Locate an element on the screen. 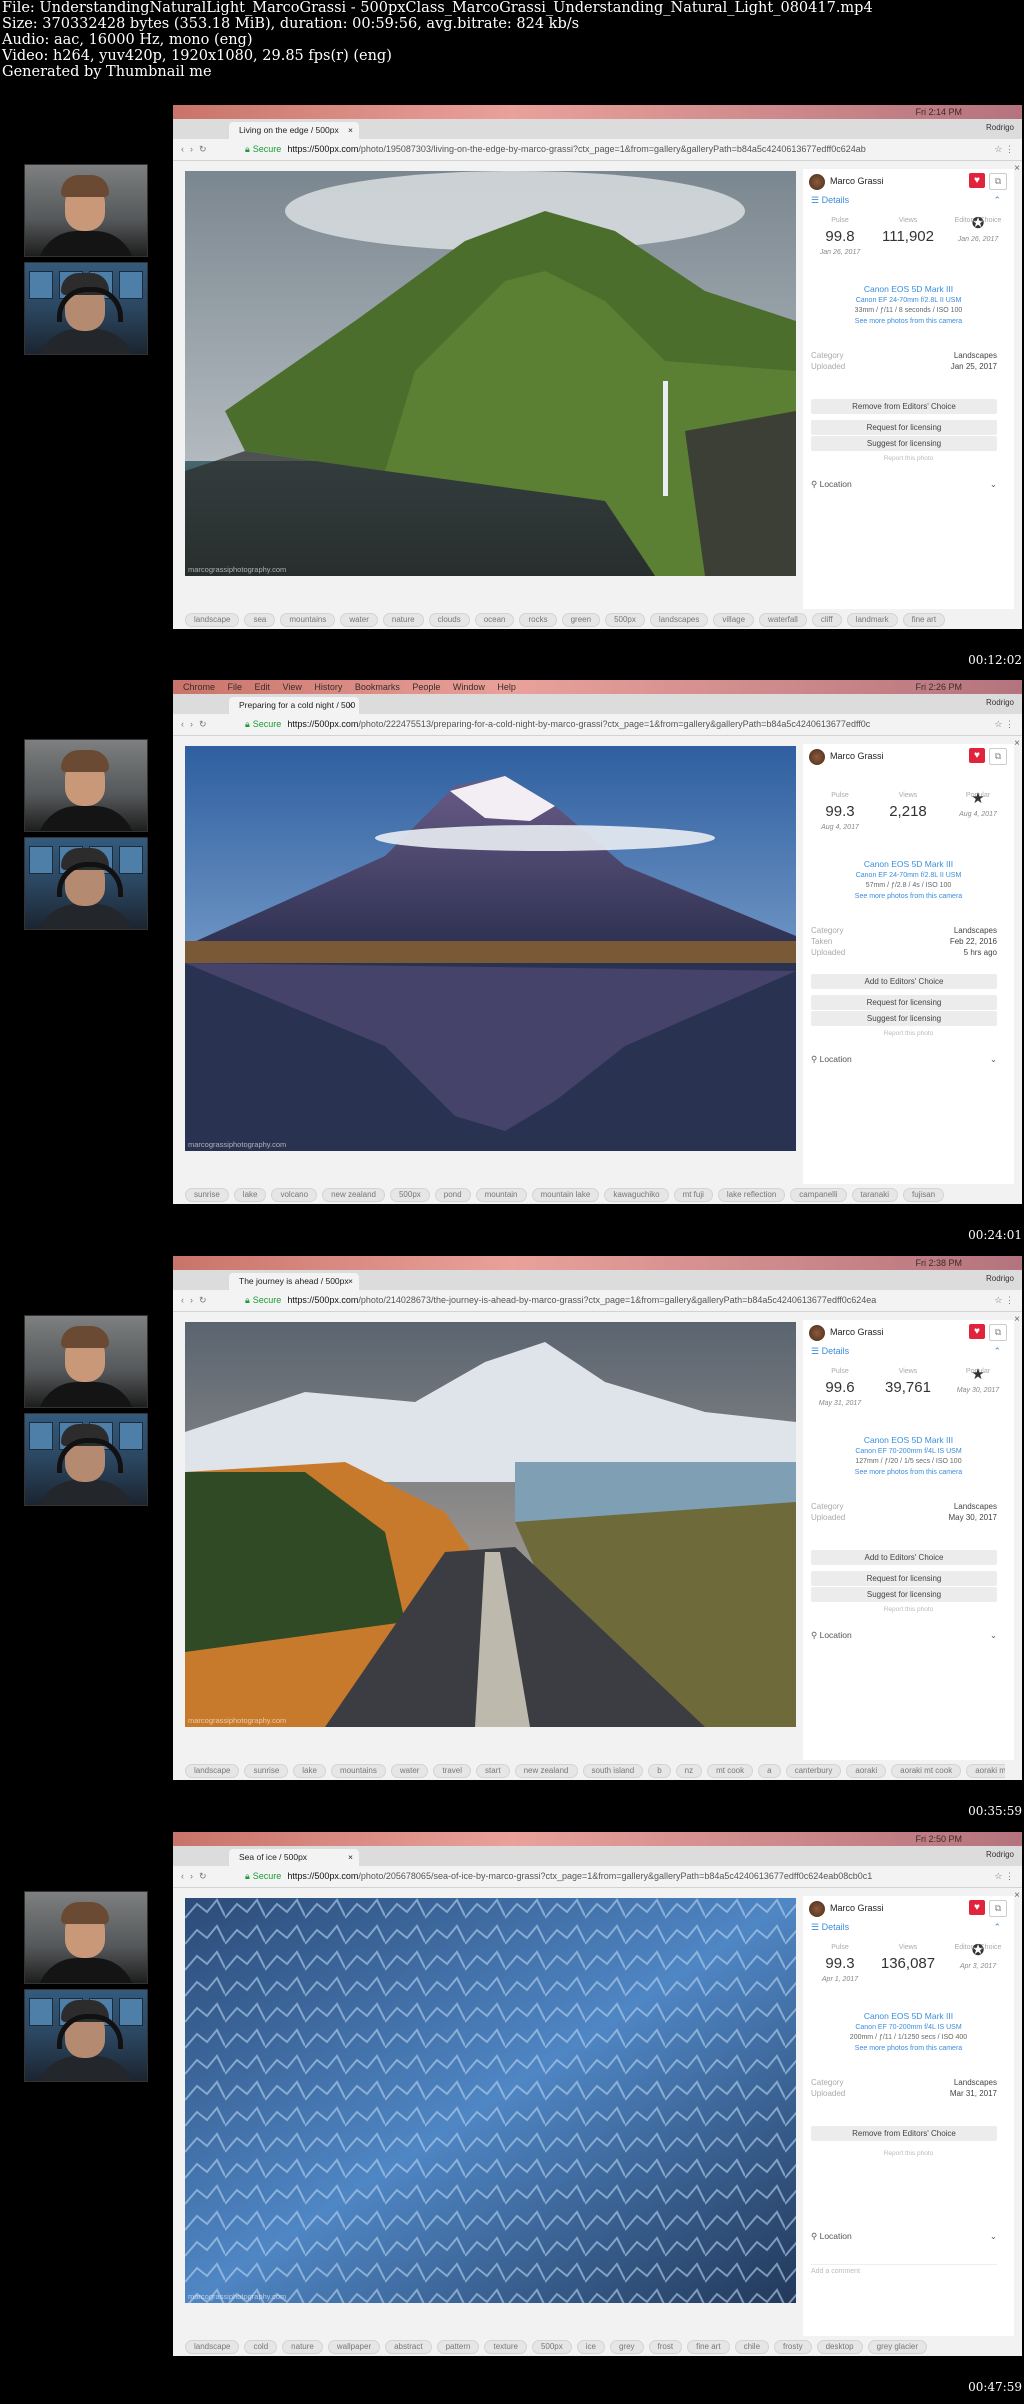 The width and height of the screenshot is (1024, 2404). browser-tab: Preparing for a cold night / 500 × is located at coordinates (294, 705).